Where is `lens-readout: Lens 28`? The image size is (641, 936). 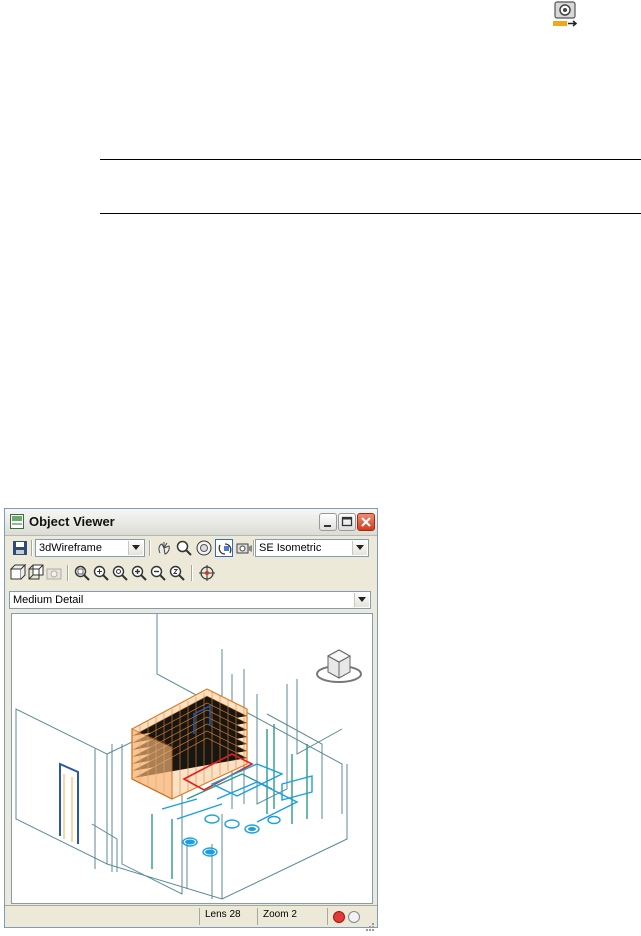
lens-readout: Lens 28 is located at coordinates (223, 914).